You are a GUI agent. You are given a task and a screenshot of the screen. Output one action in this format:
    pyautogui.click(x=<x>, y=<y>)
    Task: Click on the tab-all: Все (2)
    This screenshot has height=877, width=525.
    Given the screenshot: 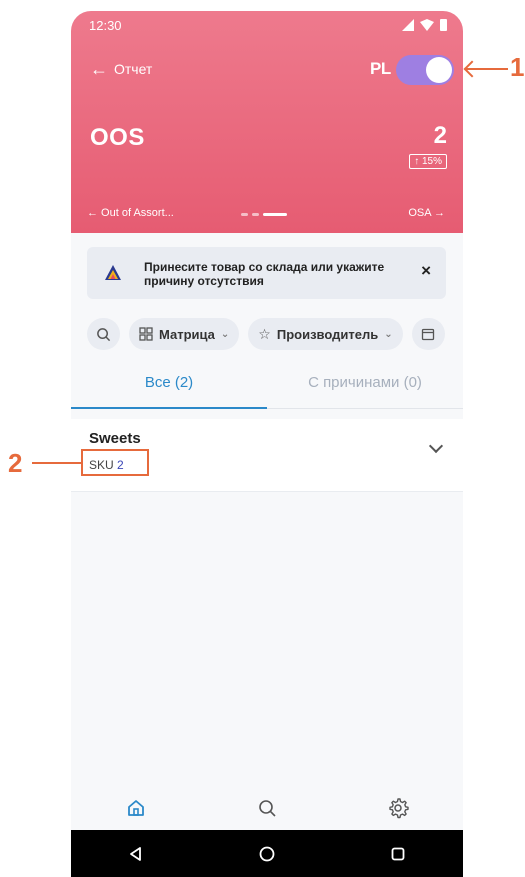 What is the action you would take?
    pyautogui.click(x=169, y=387)
    